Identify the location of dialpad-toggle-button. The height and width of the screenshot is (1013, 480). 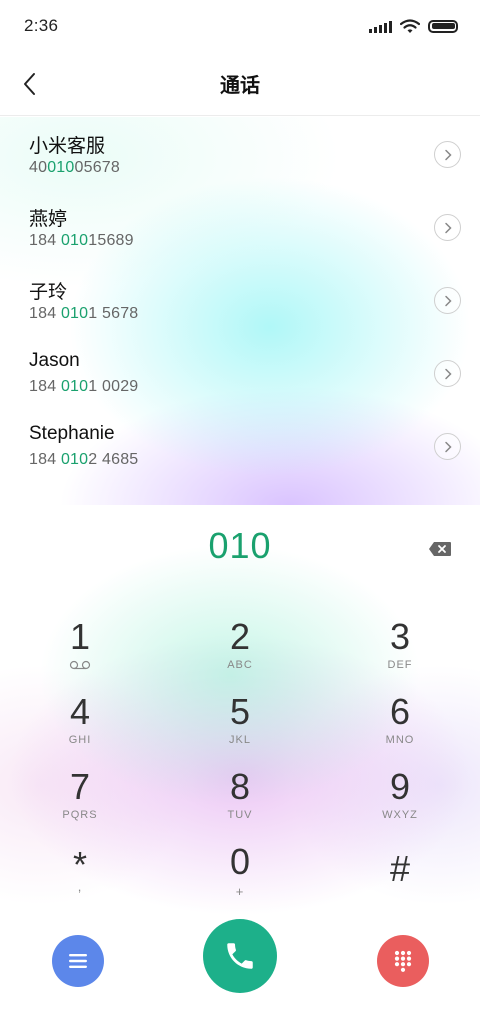
(403, 961).